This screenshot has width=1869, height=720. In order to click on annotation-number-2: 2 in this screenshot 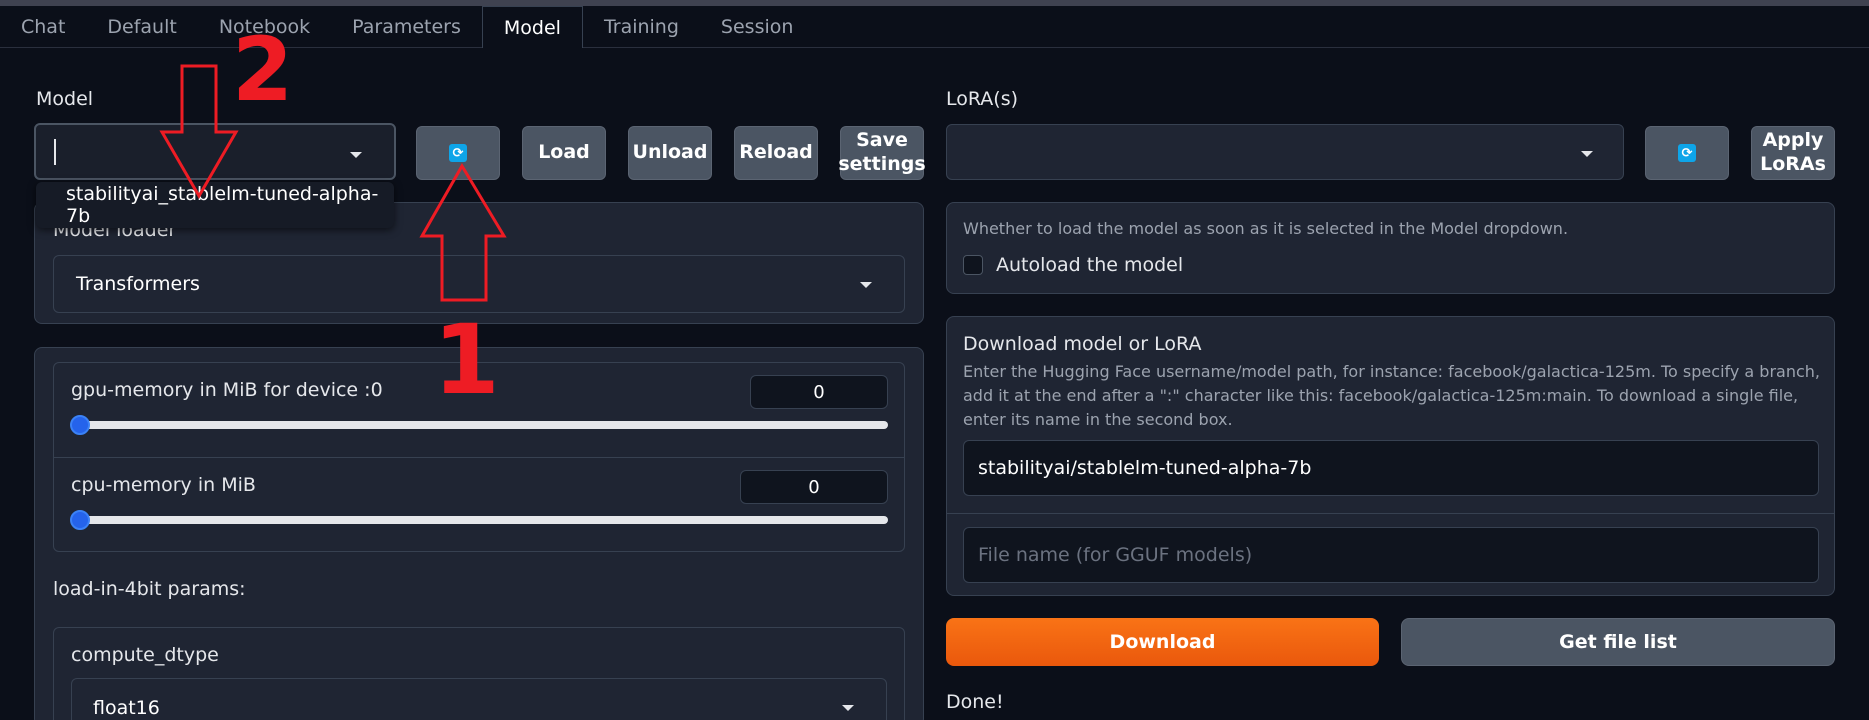, I will do `click(263, 69)`.